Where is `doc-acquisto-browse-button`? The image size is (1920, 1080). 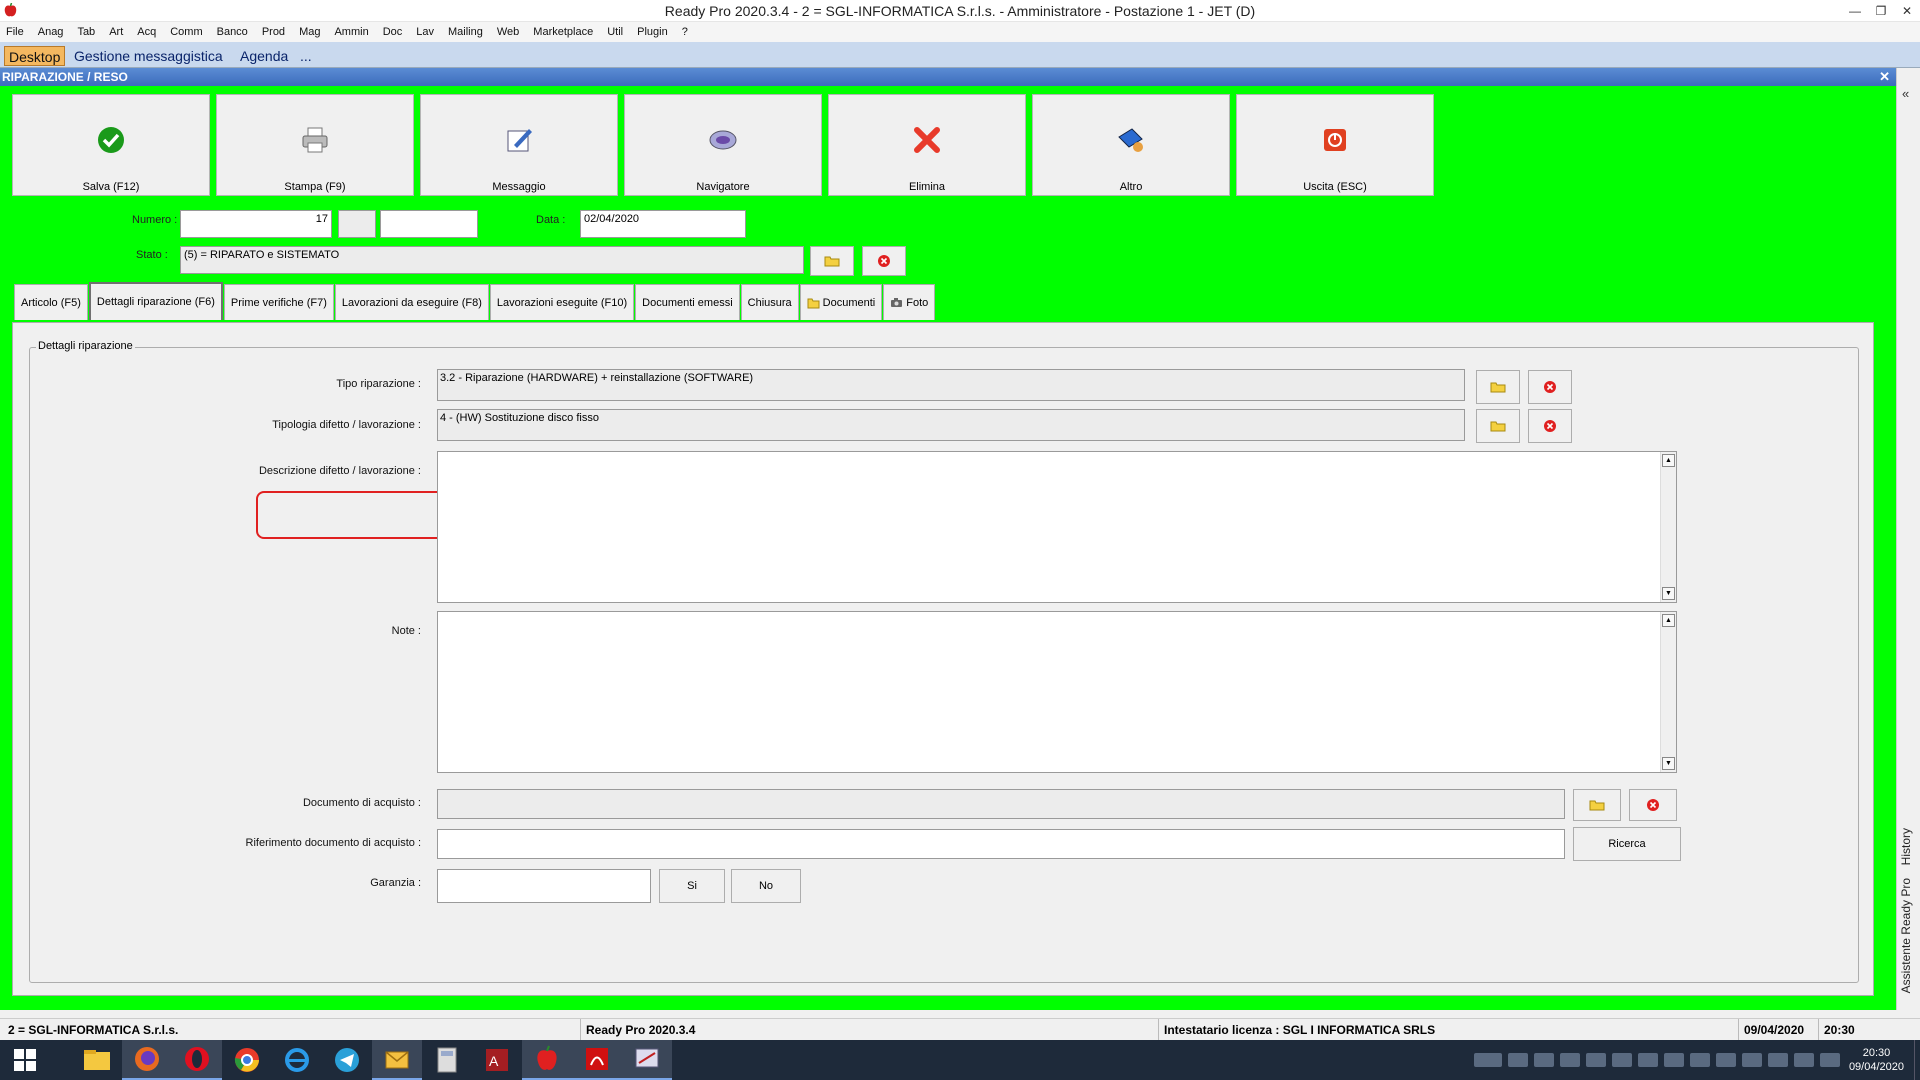 doc-acquisto-browse-button is located at coordinates (1597, 805).